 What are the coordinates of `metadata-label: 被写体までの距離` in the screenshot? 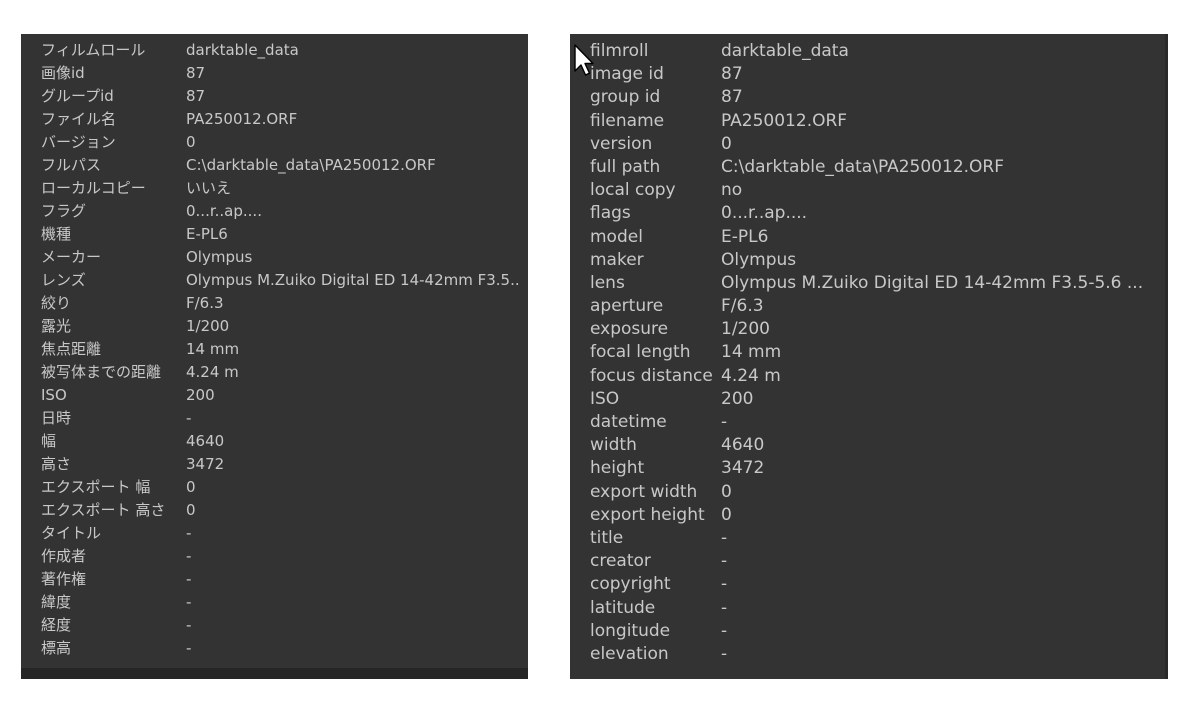 It's located at (101, 372).